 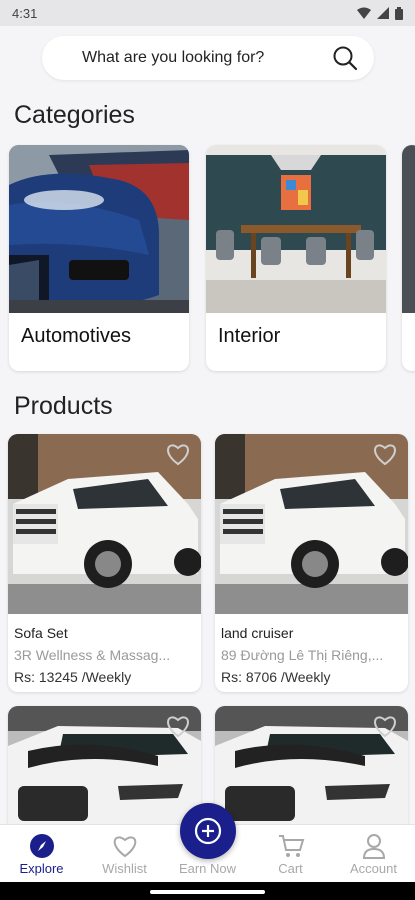 What do you see at coordinates (373, 846) in the screenshot?
I see `user-icon` at bounding box center [373, 846].